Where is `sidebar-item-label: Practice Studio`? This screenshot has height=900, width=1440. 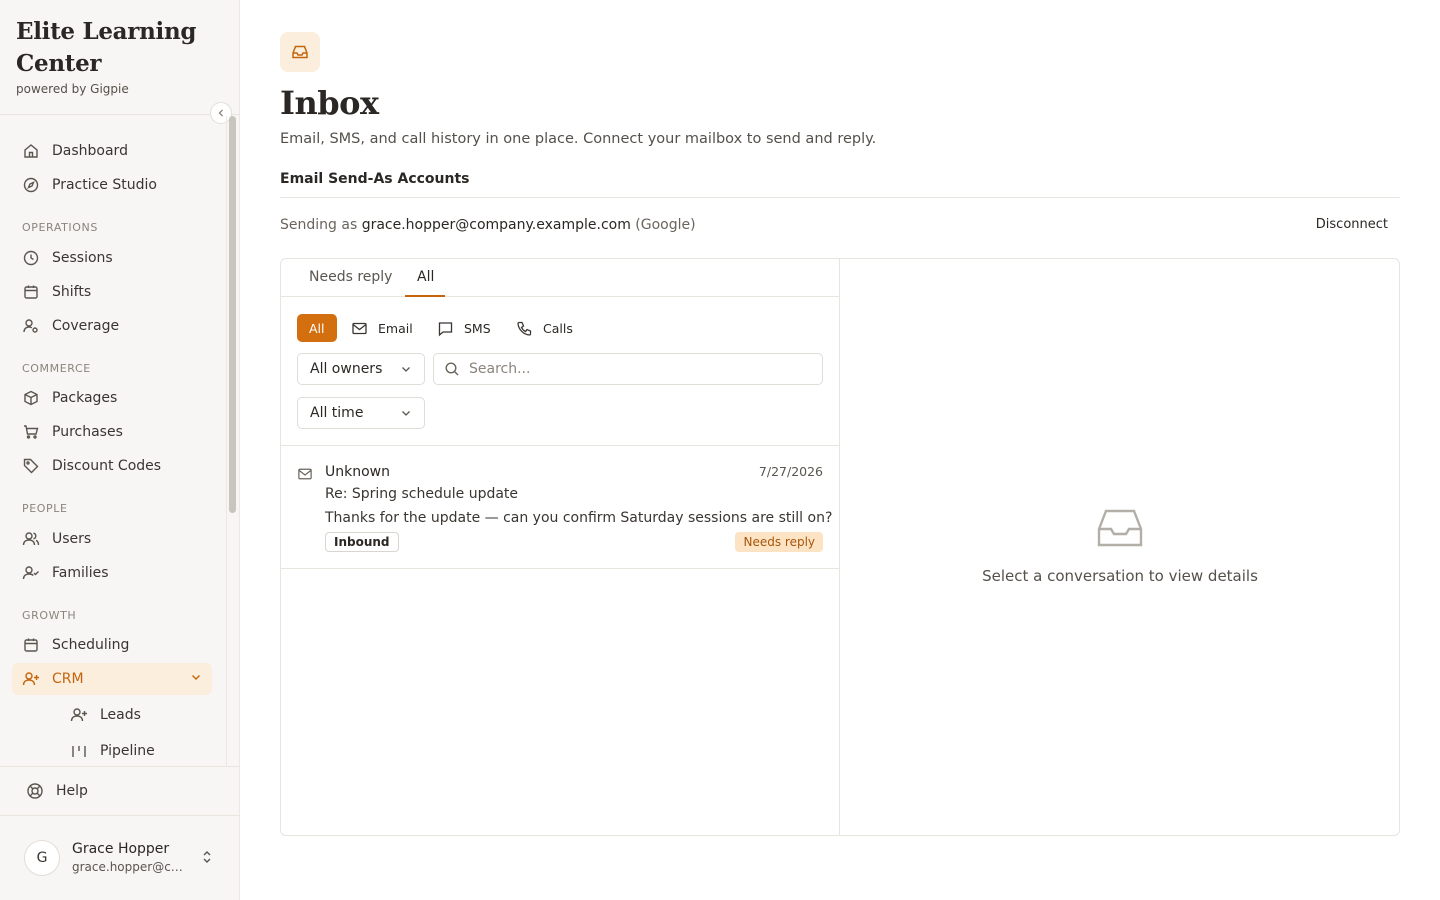 sidebar-item-label: Practice Studio is located at coordinates (104, 185).